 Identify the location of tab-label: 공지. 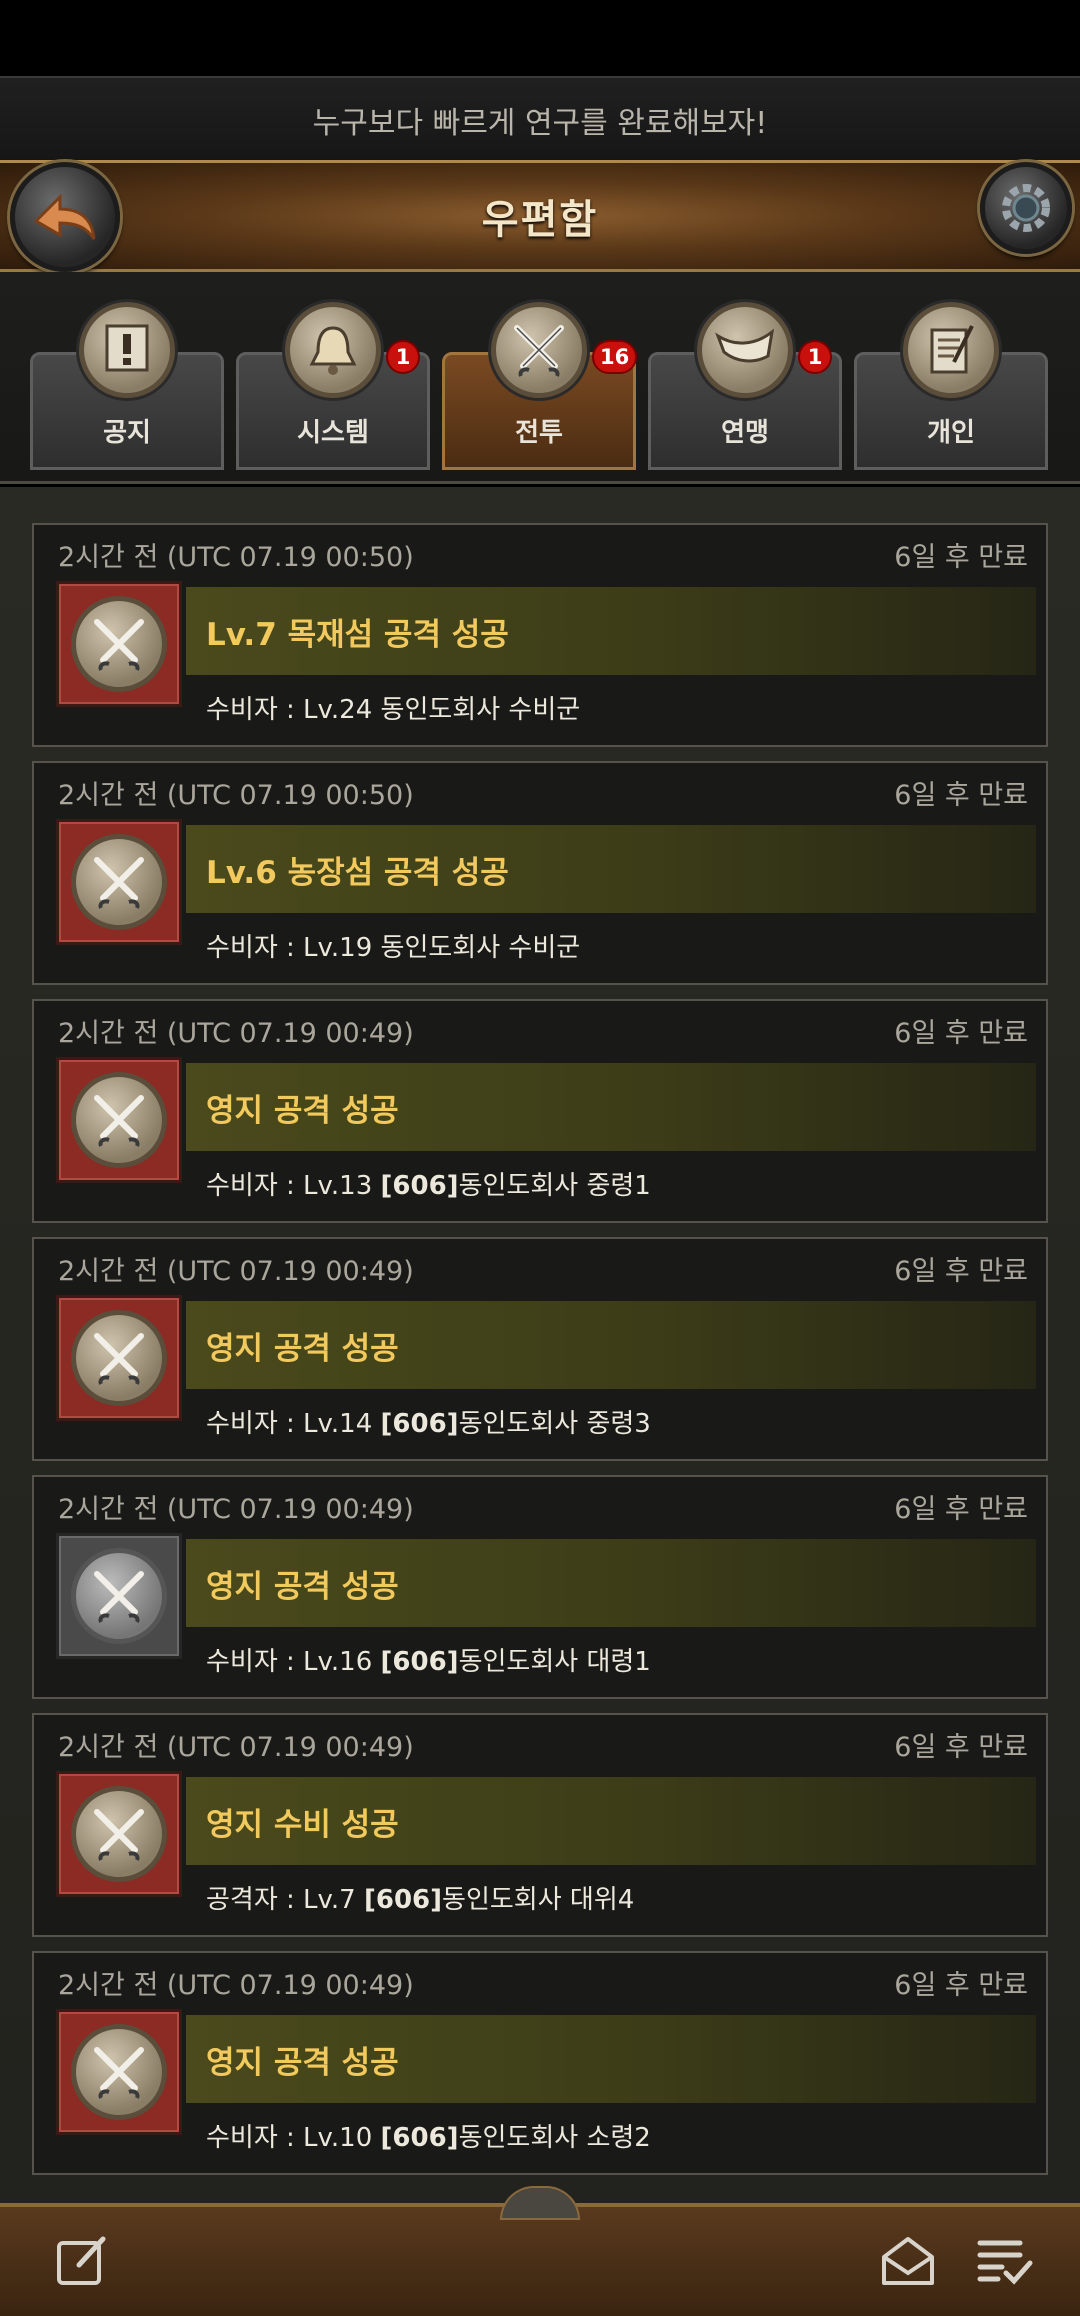
(127, 433).